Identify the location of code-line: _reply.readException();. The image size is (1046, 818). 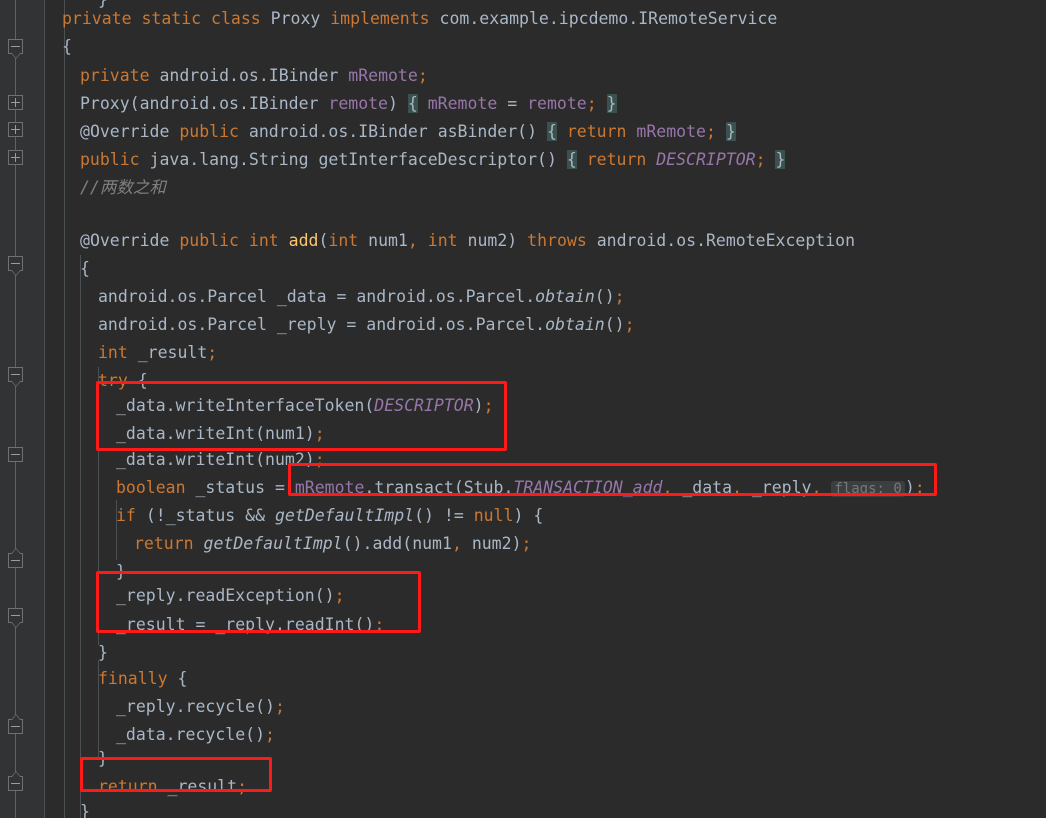
(230, 596).